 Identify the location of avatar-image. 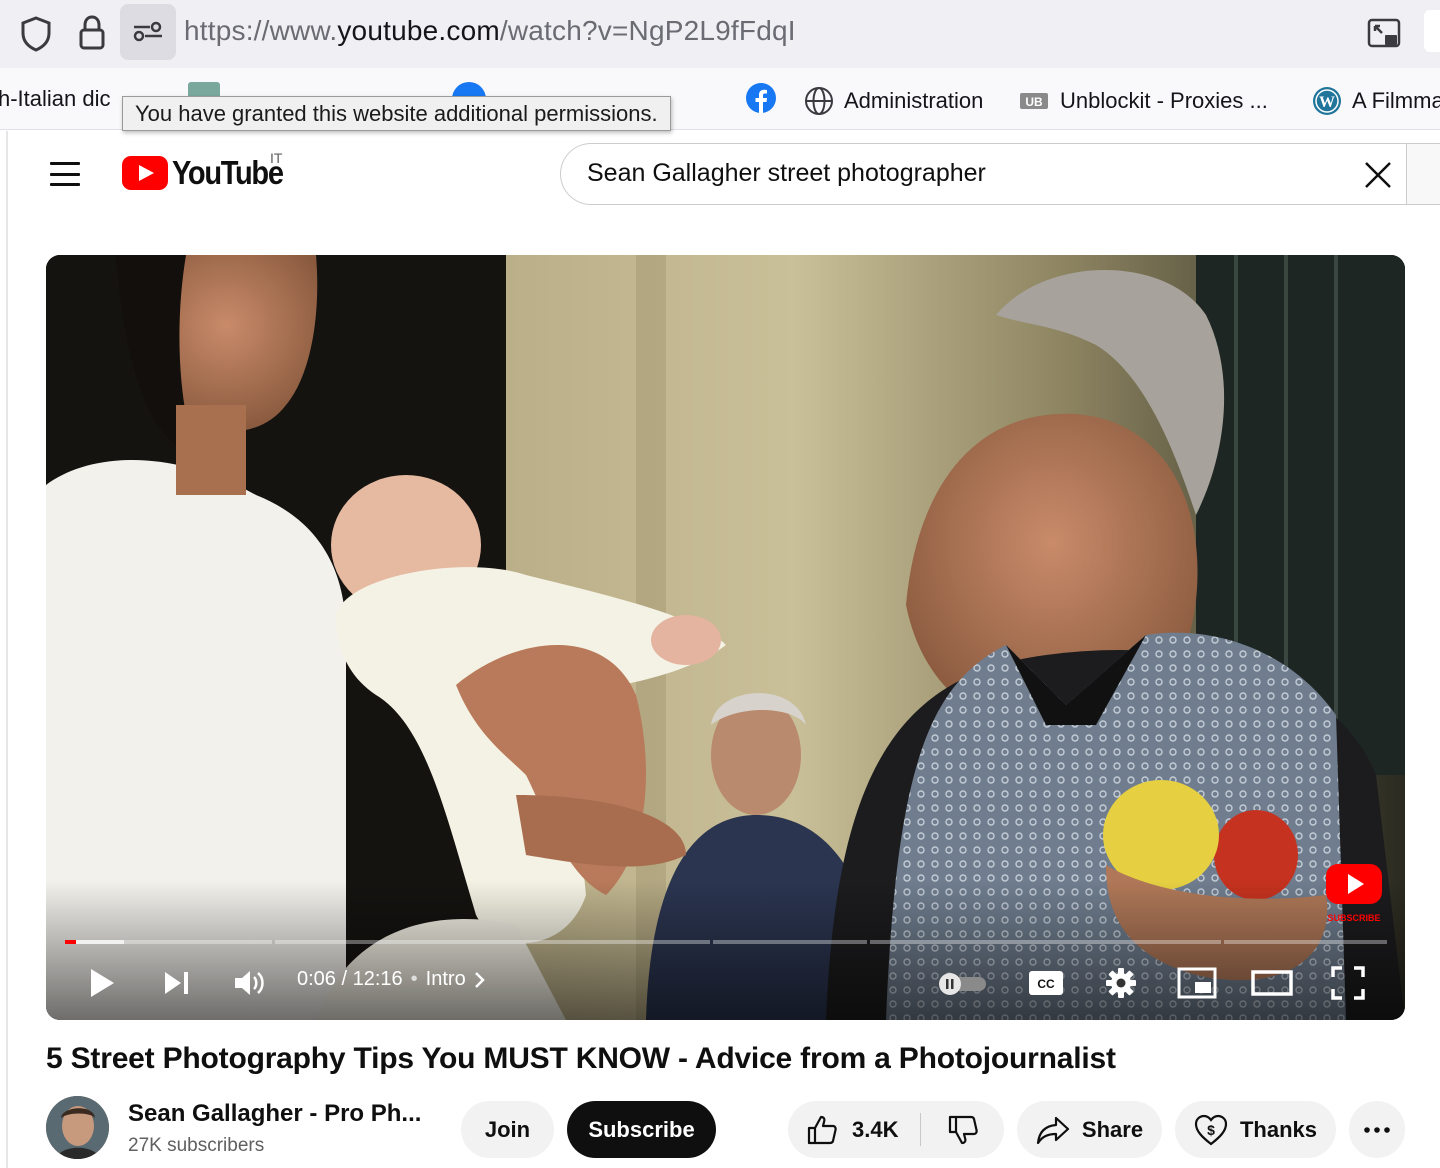
(77, 1127).